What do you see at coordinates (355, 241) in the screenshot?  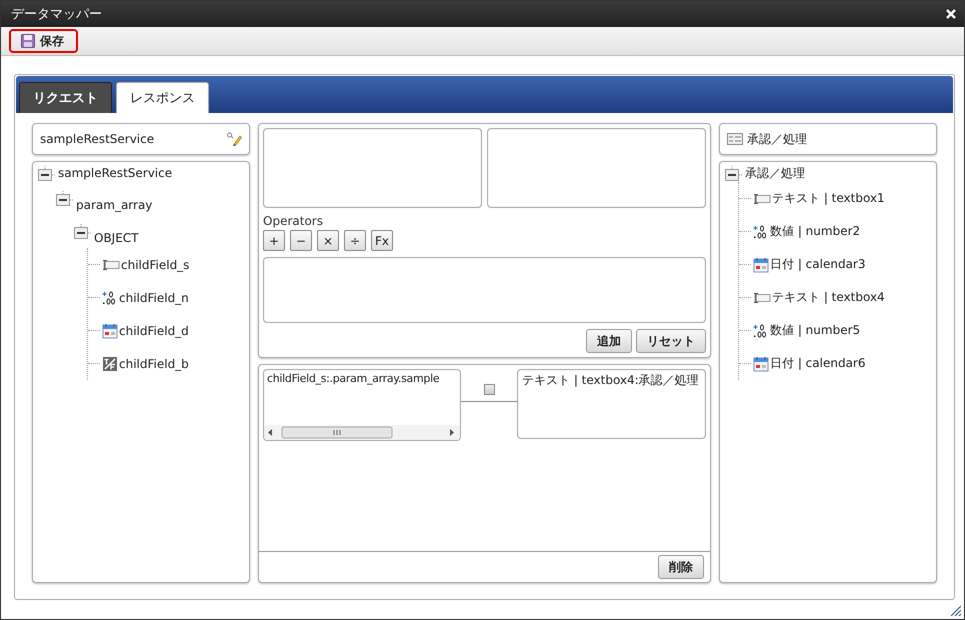 I see `operator-button: ÷` at bounding box center [355, 241].